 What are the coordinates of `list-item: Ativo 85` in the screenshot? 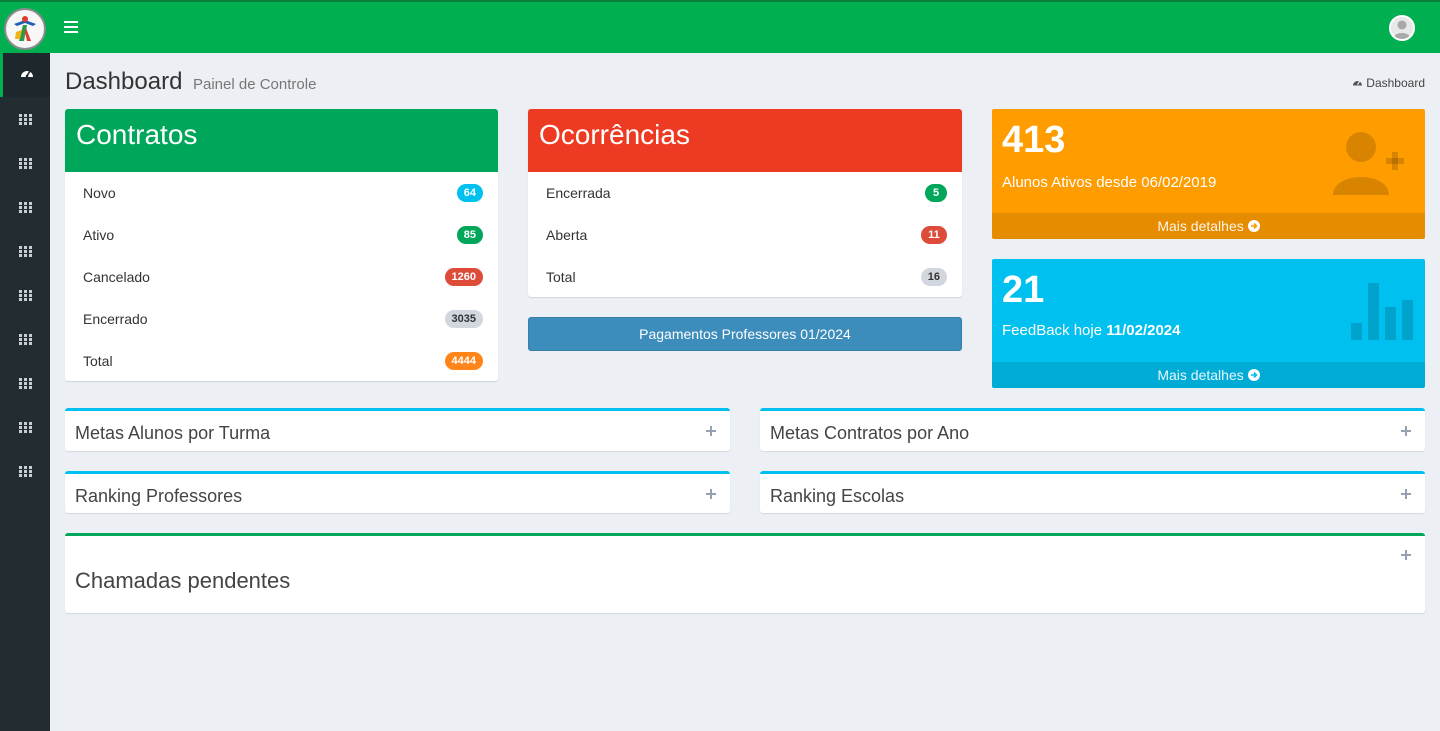 It's located at (281, 235).